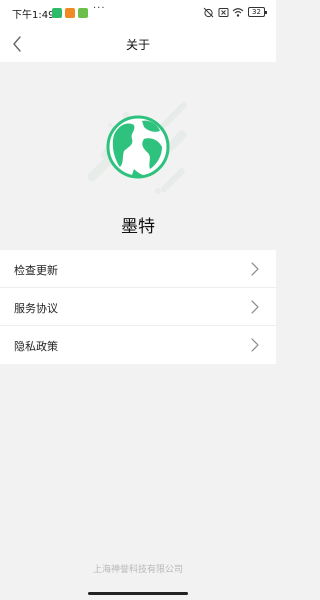 This screenshot has height=600, width=320. I want to click on nav-bar: 关于, so click(138, 44).